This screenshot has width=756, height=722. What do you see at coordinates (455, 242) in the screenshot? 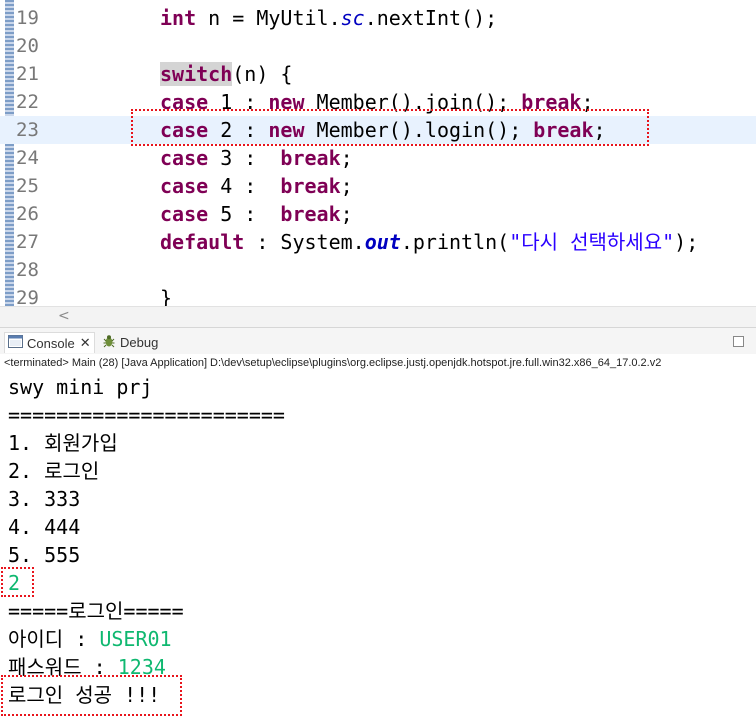
I see `code-token: .println(` at bounding box center [455, 242].